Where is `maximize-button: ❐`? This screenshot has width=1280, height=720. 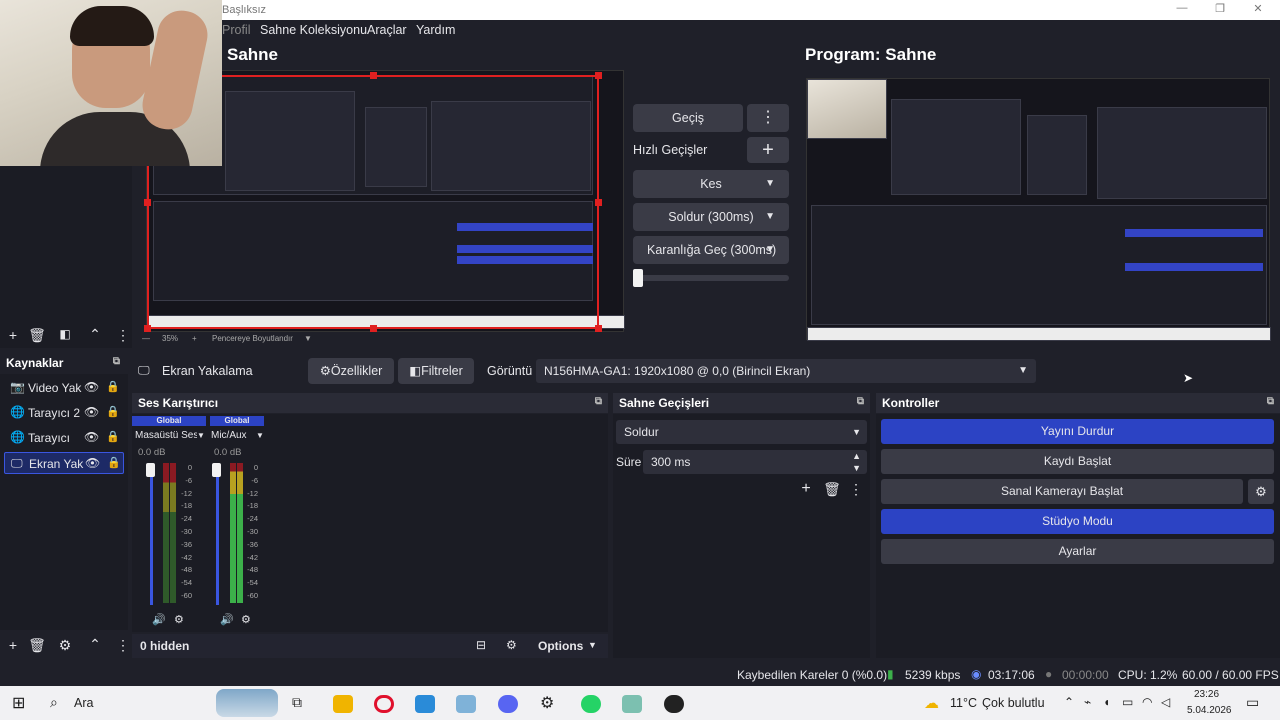 maximize-button: ❐ is located at coordinates (1220, 10).